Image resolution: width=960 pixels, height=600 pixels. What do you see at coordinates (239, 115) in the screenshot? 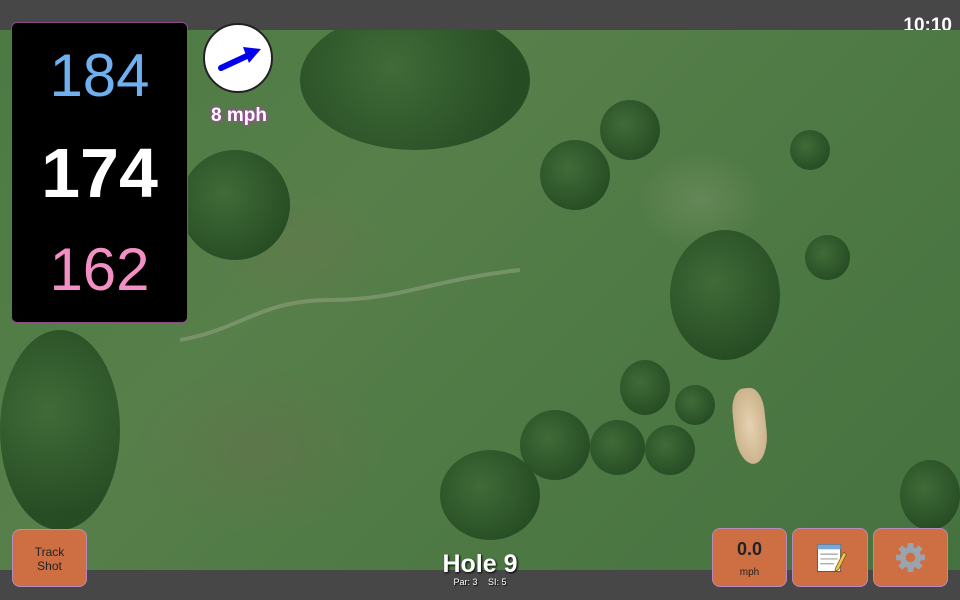
I see `wind-speed: 8 mph` at bounding box center [239, 115].